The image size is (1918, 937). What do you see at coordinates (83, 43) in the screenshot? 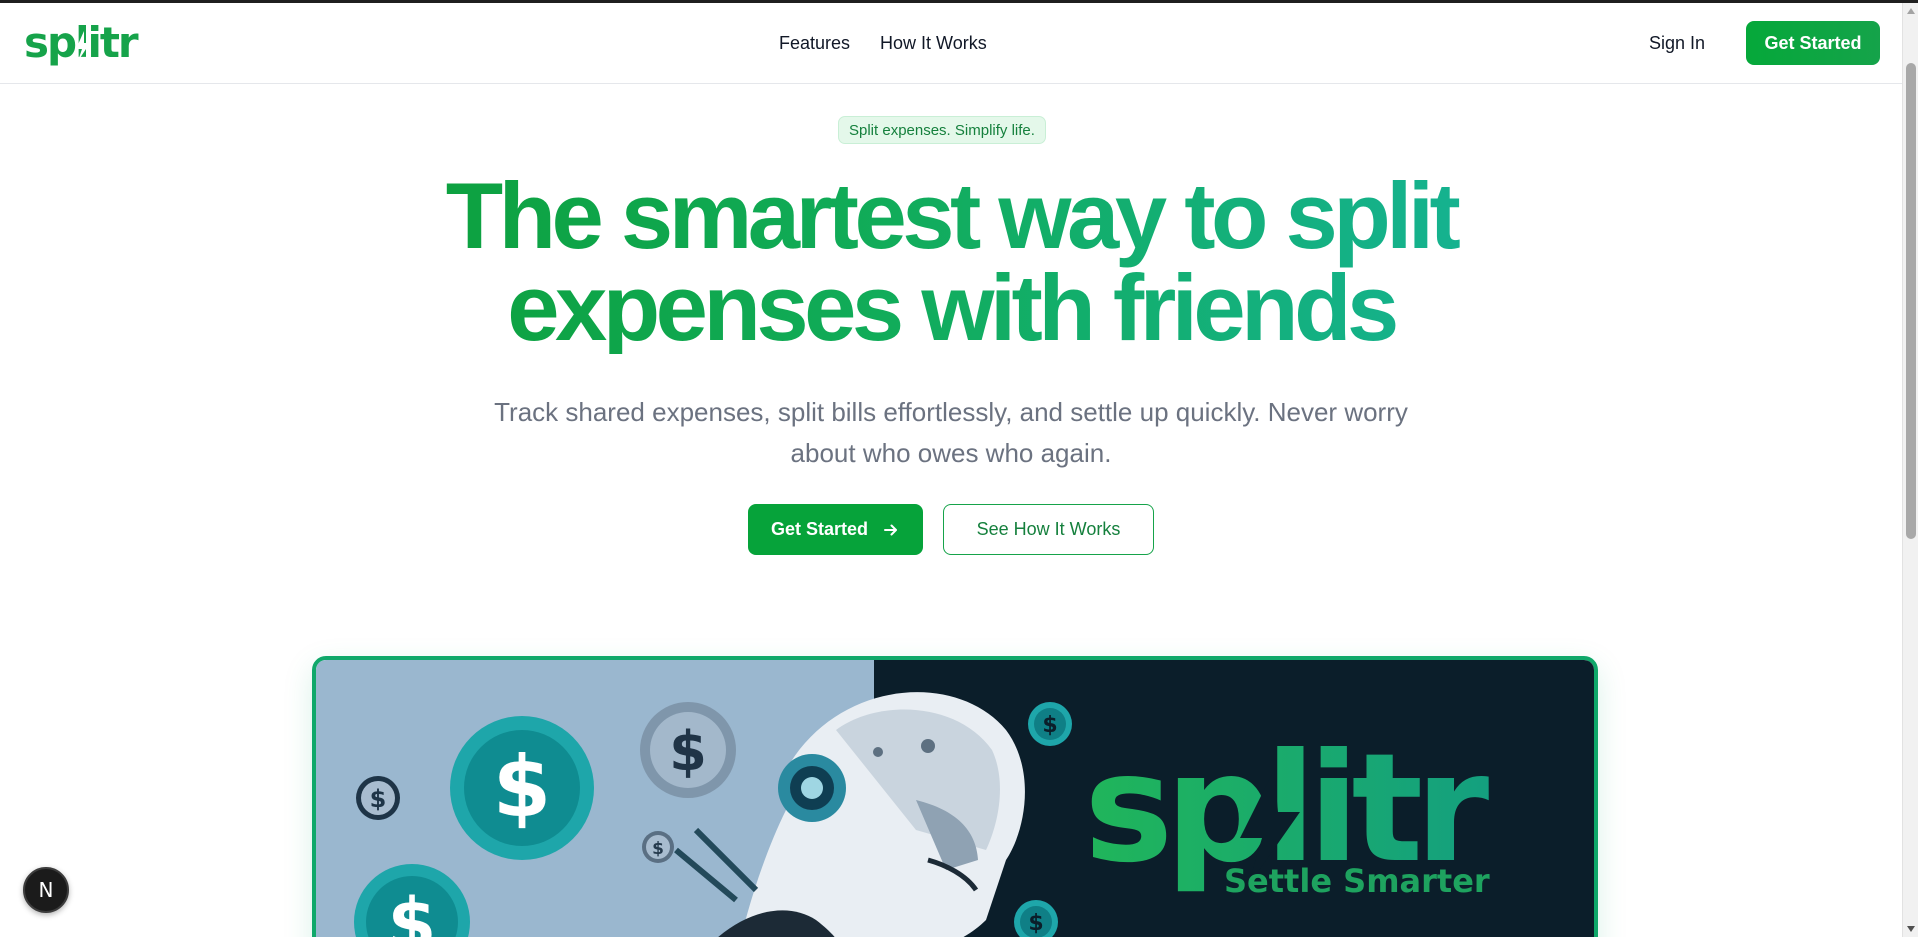
I see `splitr-logo: splitr` at bounding box center [83, 43].